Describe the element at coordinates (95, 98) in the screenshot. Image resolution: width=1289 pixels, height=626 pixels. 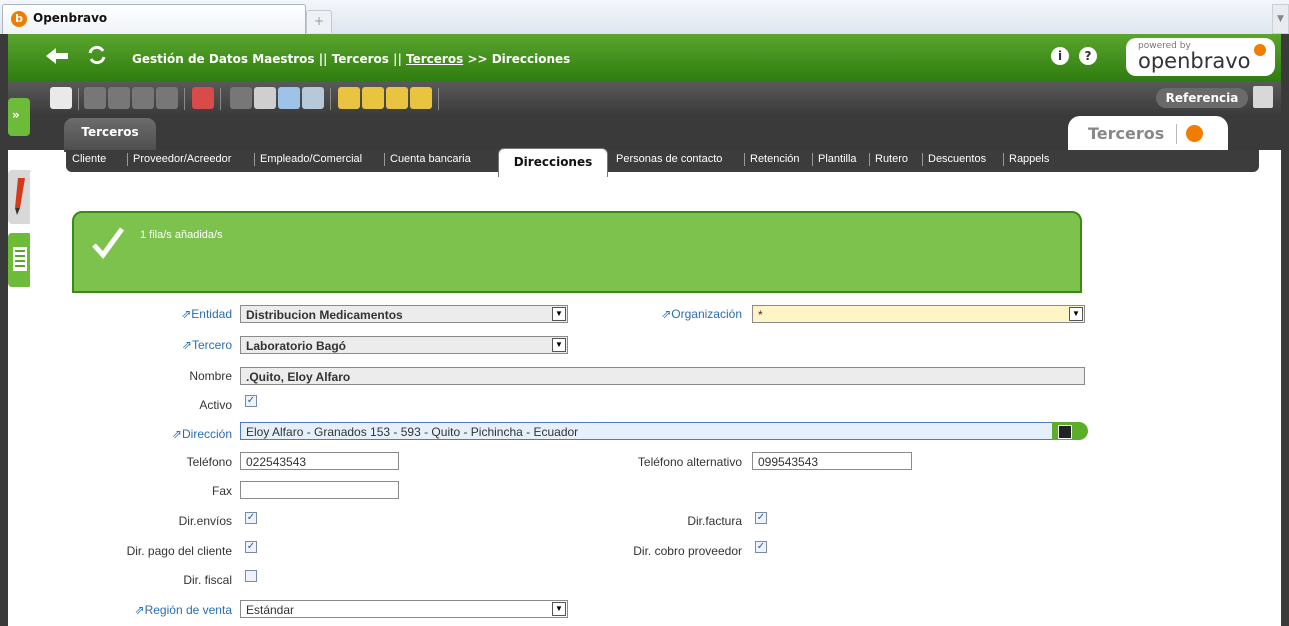
I see `copy-icon` at that location.